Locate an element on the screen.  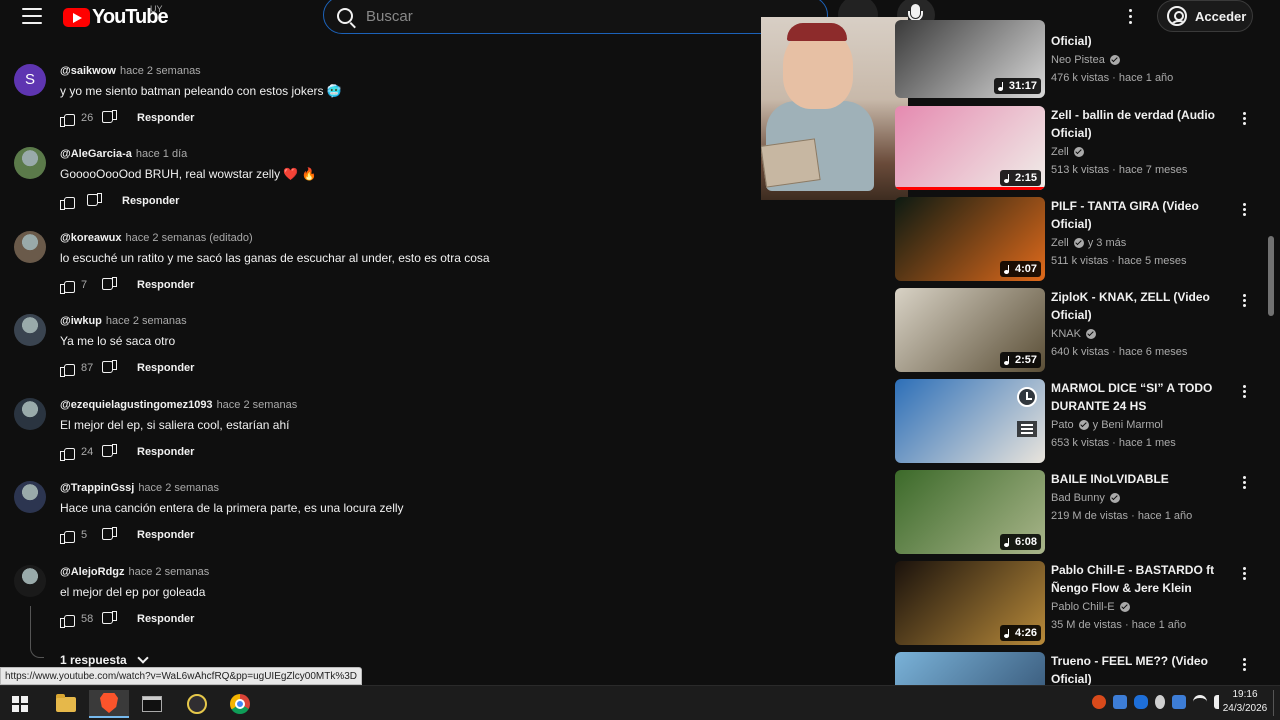
video-channel: Zell is located at coordinates (1067, 152).